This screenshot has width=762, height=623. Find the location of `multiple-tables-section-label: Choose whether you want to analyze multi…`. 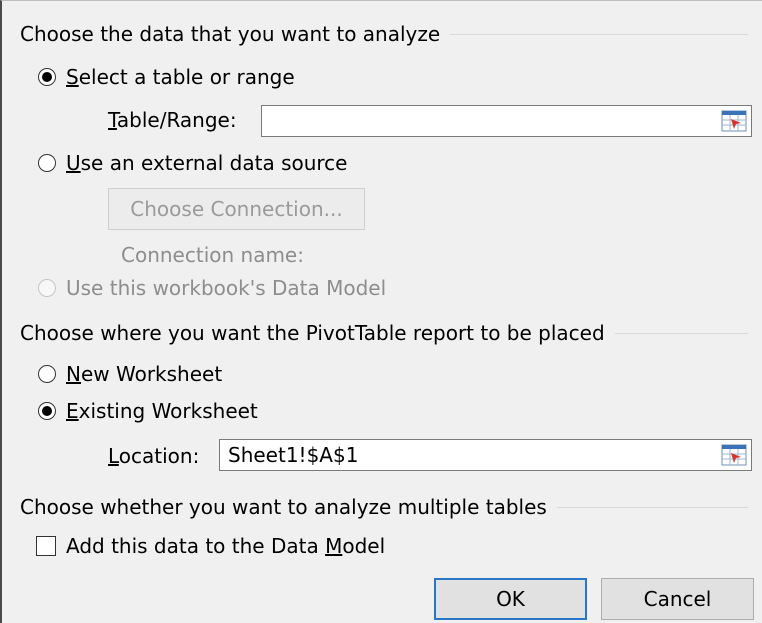

multiple-tables-section-label: Choose whether you want to analyze multi… is located at coordinates (283, 507).